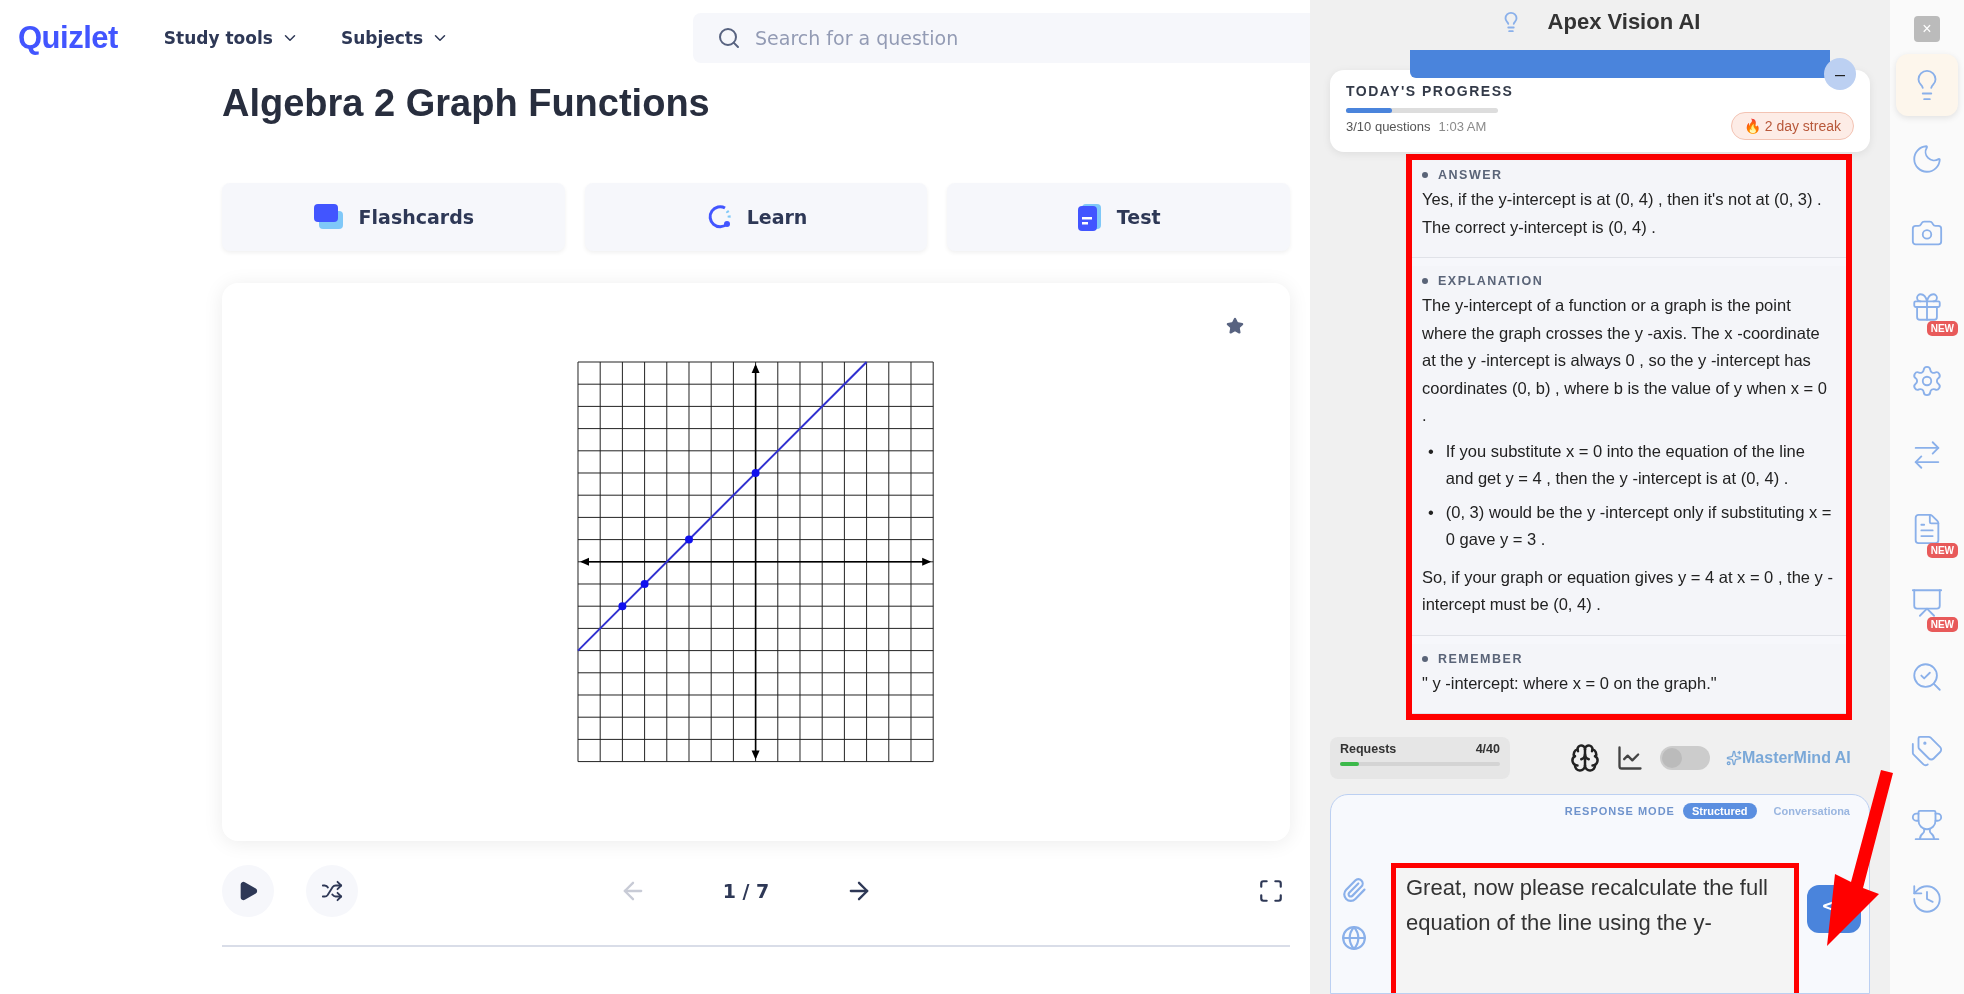 The height and width of the screenshot is (994, 1964). I want to click on response-mode-label: RESPONSE MODE, so click(1619, 811).